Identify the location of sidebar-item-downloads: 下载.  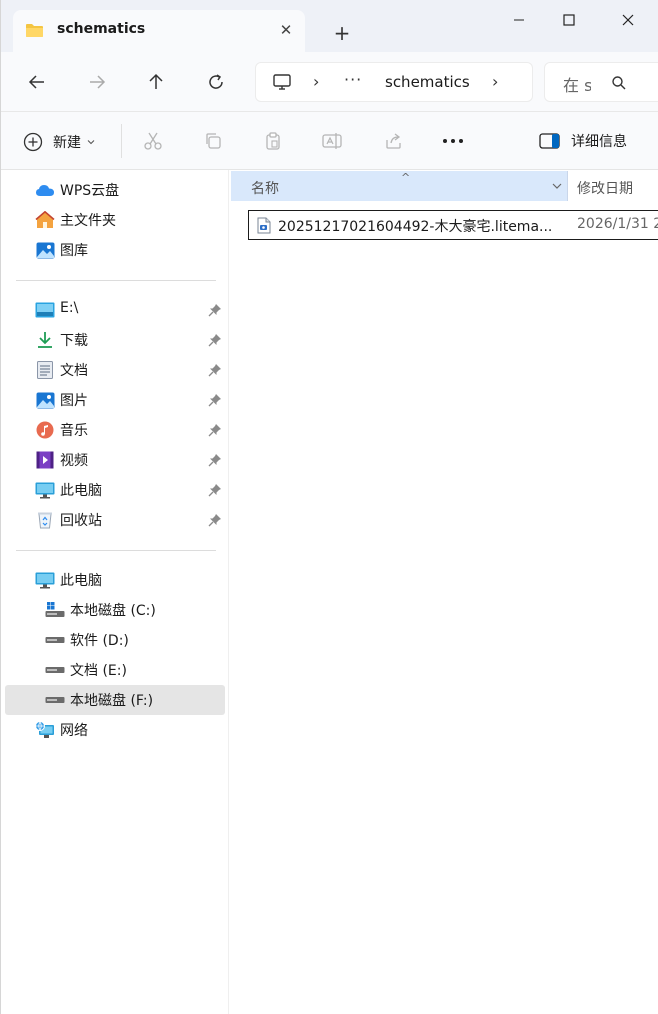
(115, 340).